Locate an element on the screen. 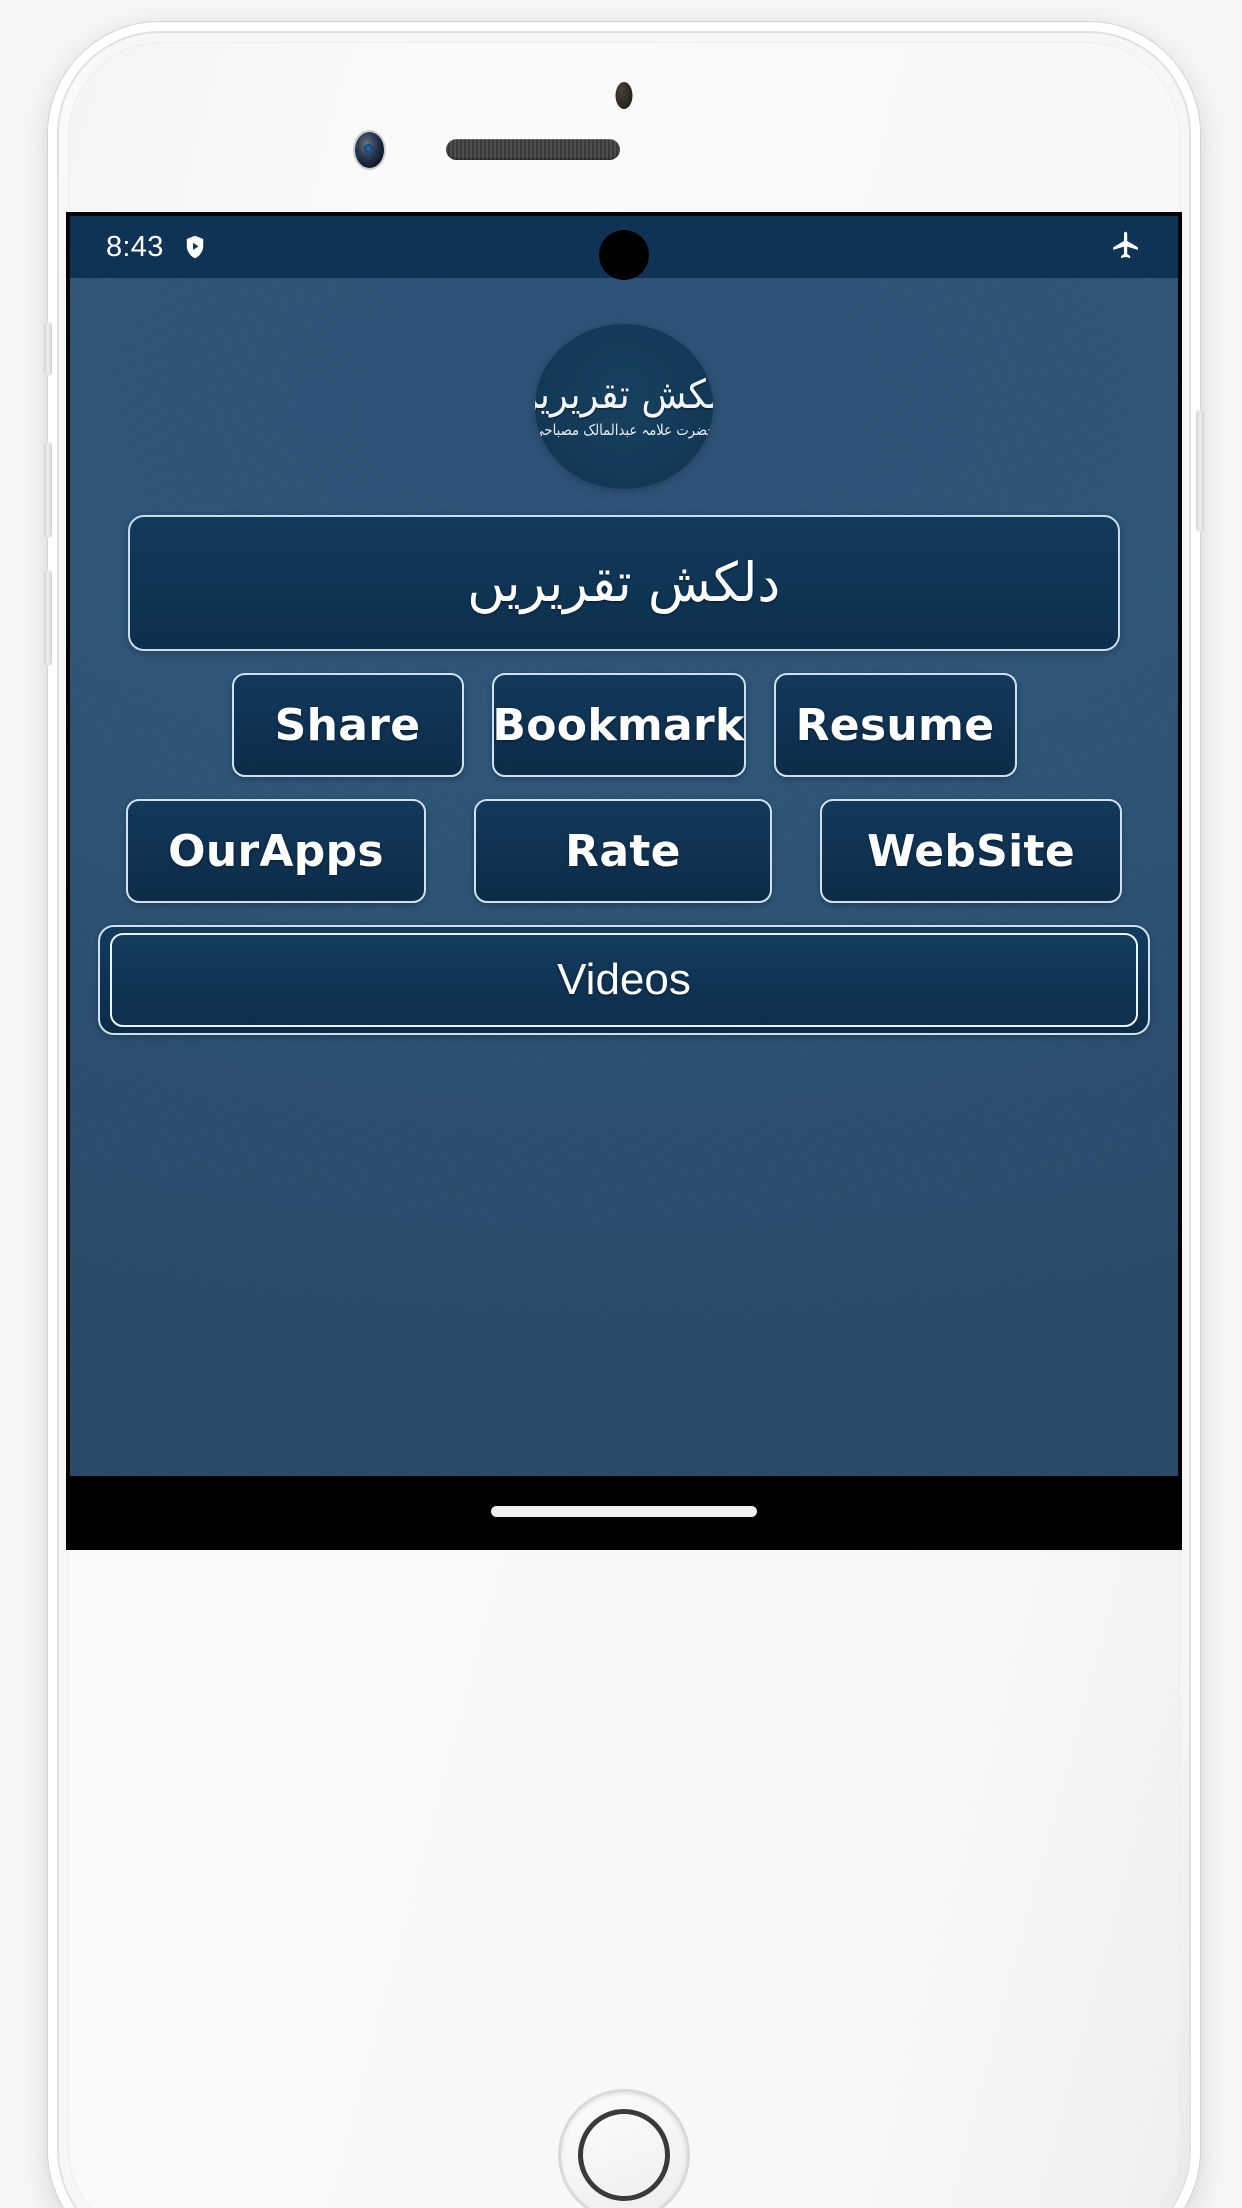  title-banner: دلکش تقریریں is located at coordinates (624, 583).